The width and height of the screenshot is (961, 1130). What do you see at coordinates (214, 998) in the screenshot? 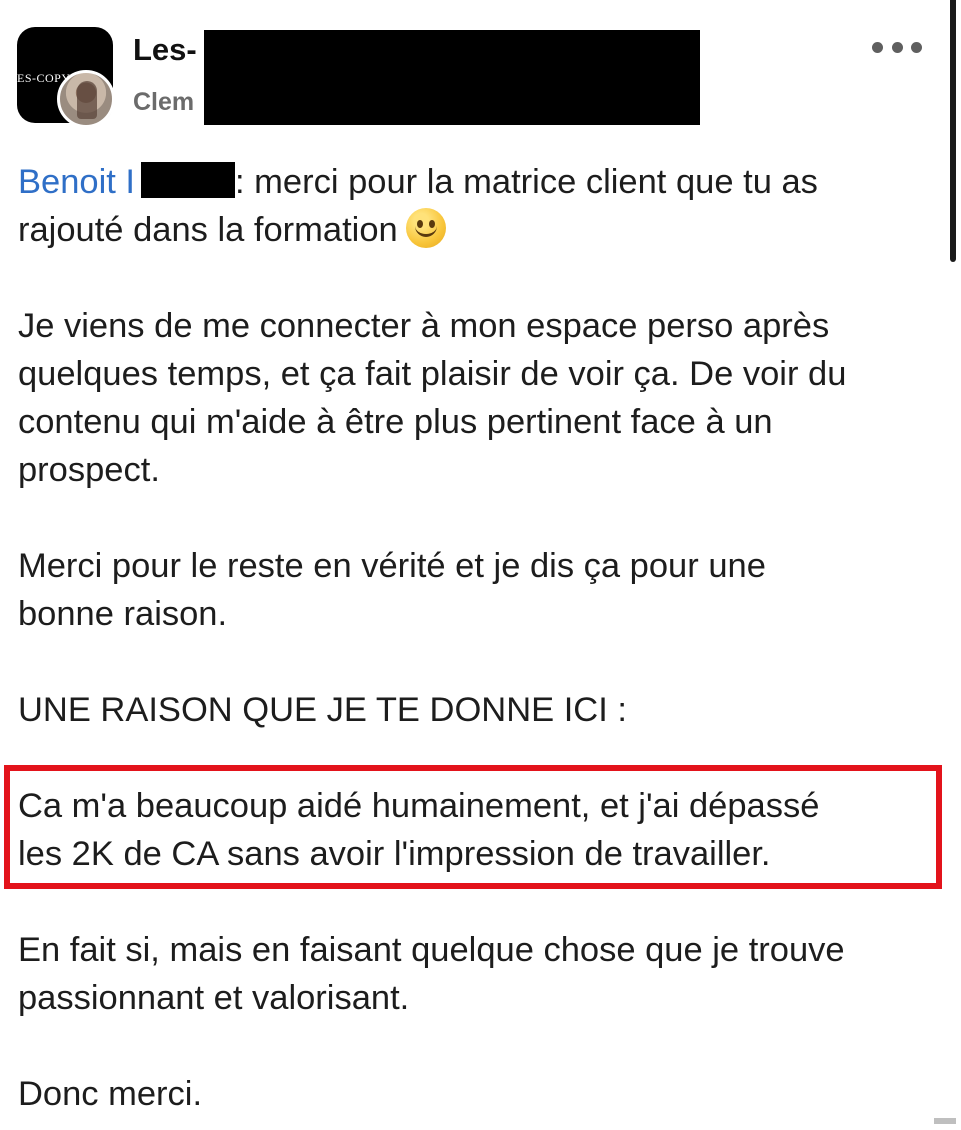
I see `post-text: passionnant et valorisant.` at bounding box center [214, 998].